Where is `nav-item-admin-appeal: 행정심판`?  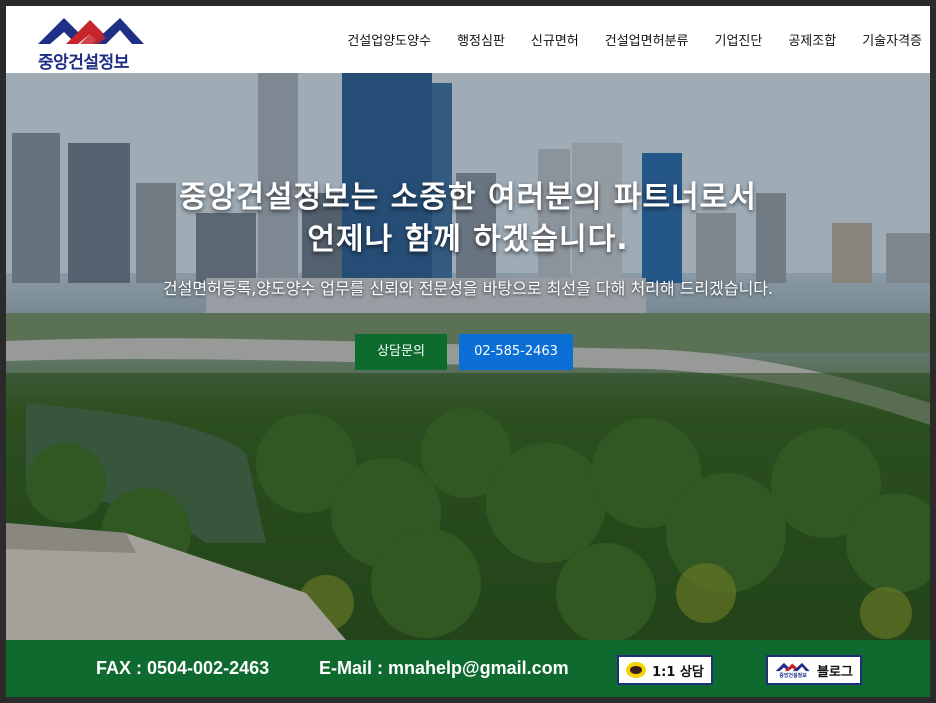
nav-item-admin-appeal: 행정심판 is located at coordinates (481, 39).